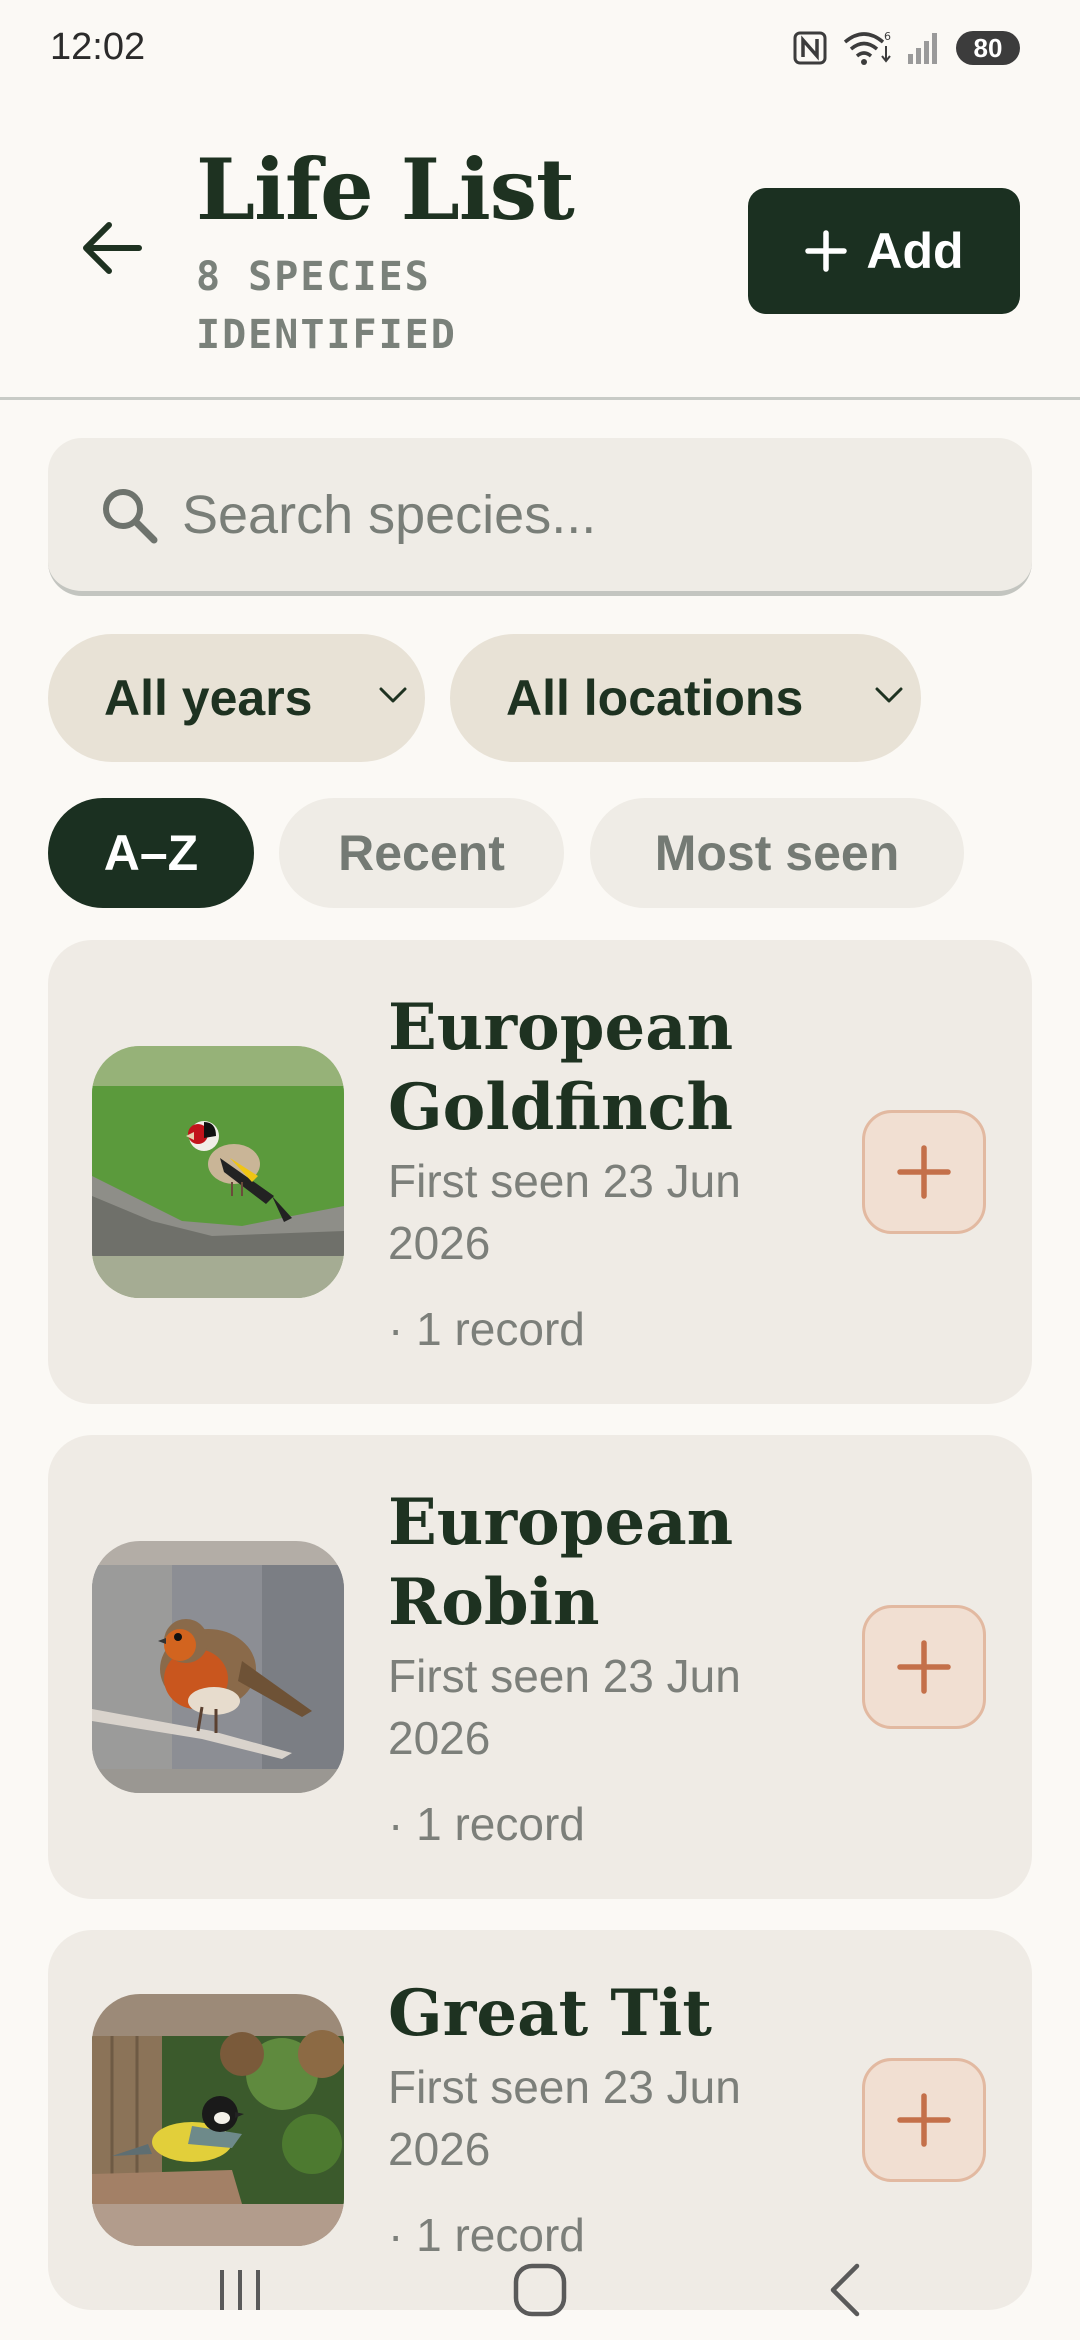  What do you see at coordinates (906, 48) in the screenshot?
I see `status-icons: 6 80` at bounding box center [906, 48].